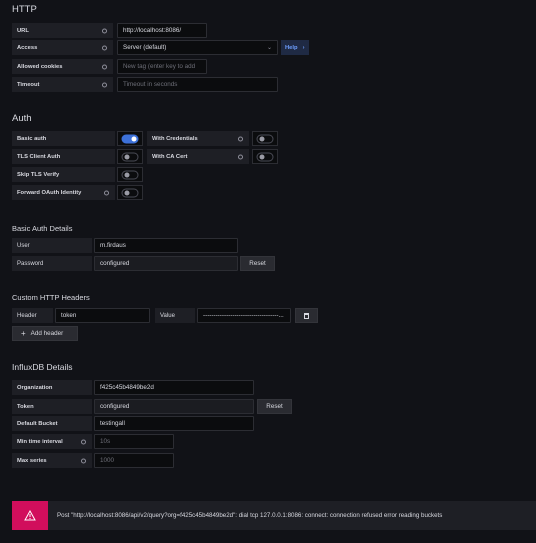  I want to click on url-label-text: URL, so click(23, 30).